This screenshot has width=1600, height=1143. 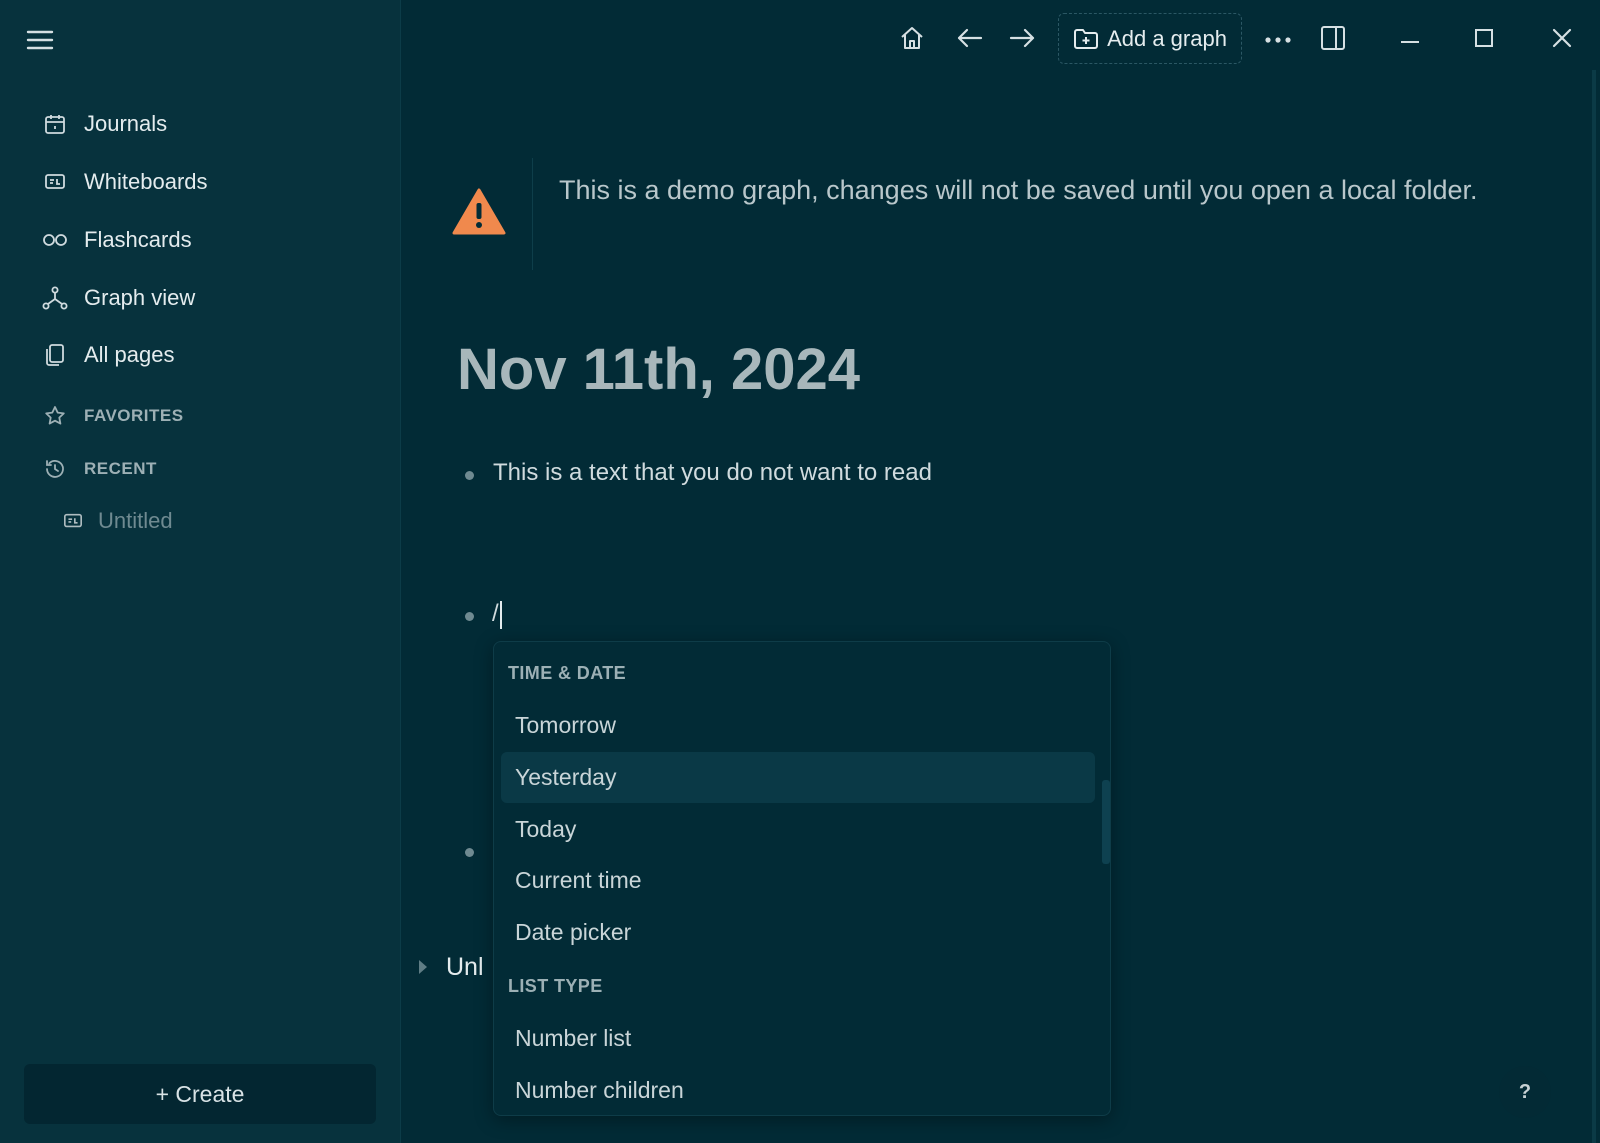 I want to click on toggle-right-sidebar-button, so click(x=1333, y=40).